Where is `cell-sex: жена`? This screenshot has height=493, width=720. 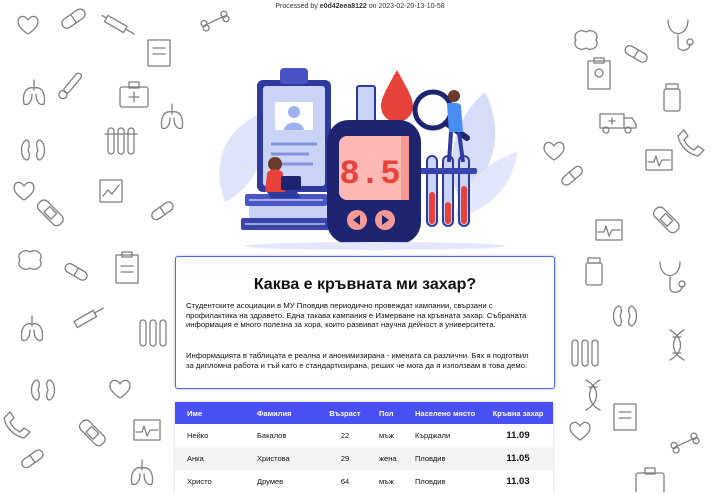
cell-sex: жена is located at coordinates (385, 458).